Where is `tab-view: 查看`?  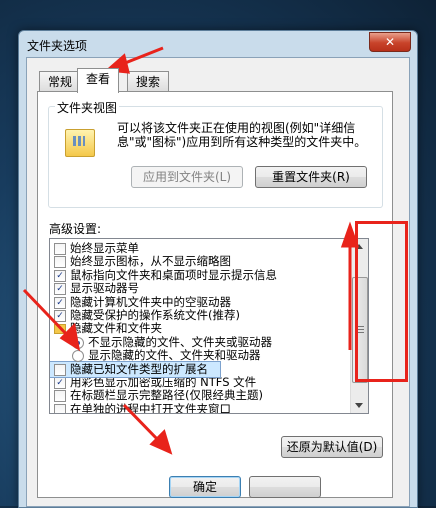 tab-view: 查看 is located at coordinates (98, 80).